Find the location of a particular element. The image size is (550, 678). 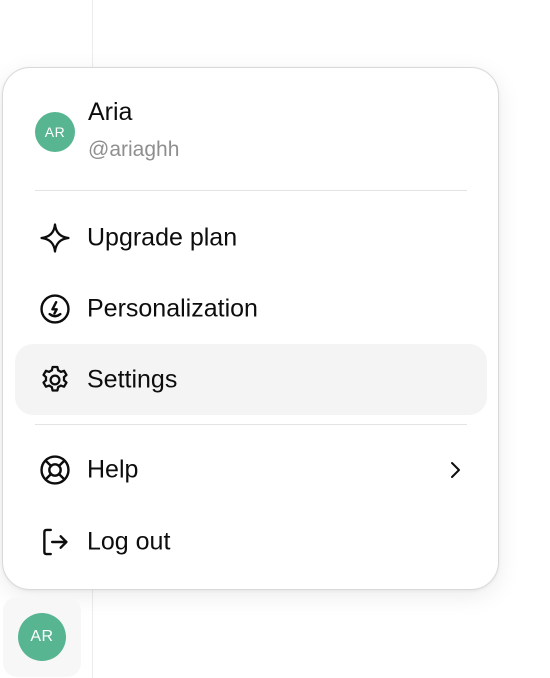

menu-item-label: Settings is located at coordinates (132, 379).